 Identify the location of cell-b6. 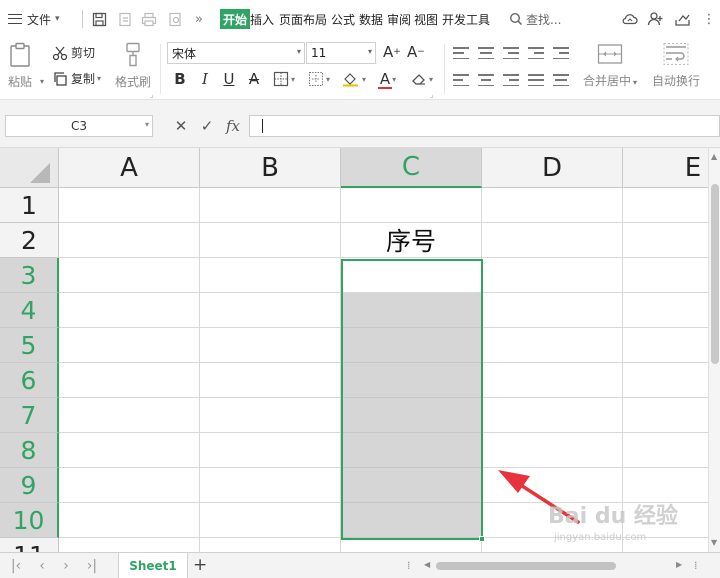
(270, 380).